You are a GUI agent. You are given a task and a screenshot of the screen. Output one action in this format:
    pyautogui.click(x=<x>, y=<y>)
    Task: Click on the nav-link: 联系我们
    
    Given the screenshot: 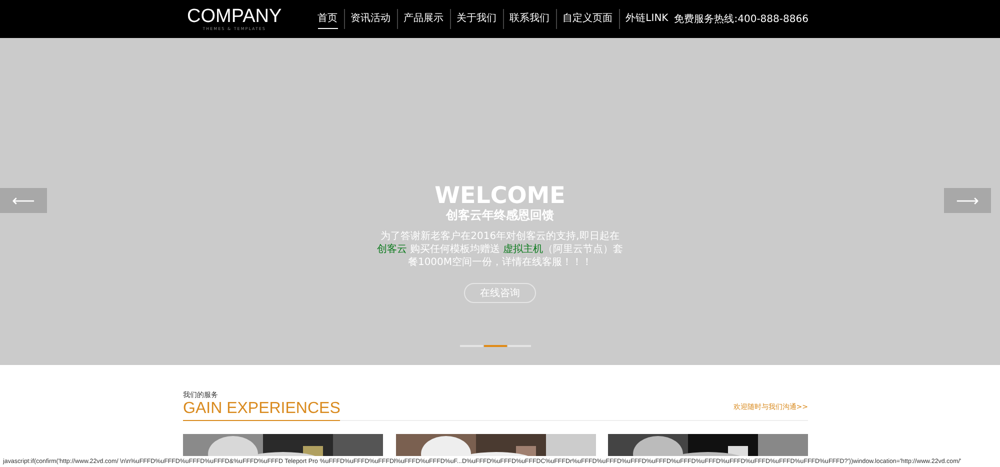 What is the action you would take?
    pyautogui.click(x=530, y=21)
    